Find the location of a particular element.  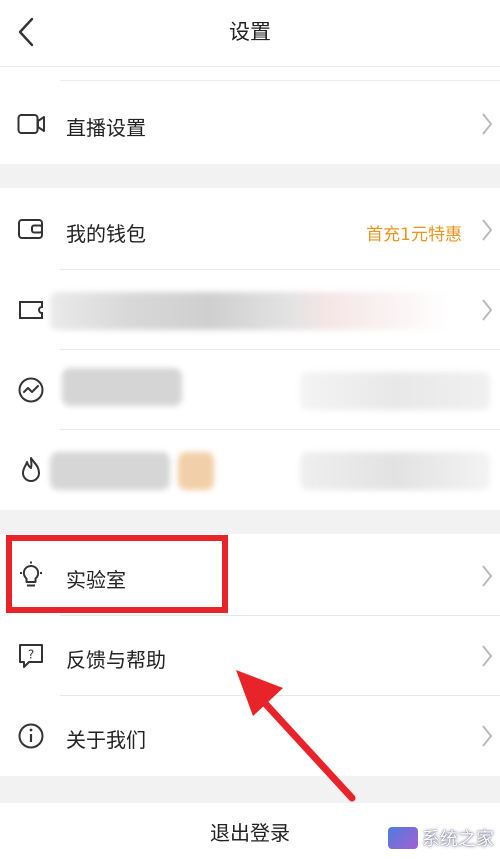

settings-item-label: 反馈与帮助 is located at coordinates (116, 660).